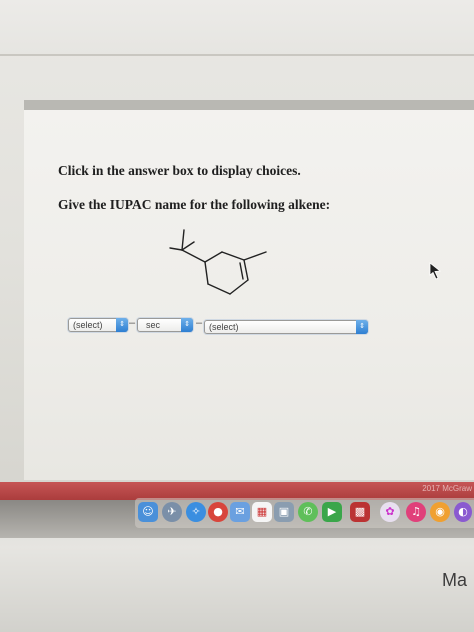 The image size is (474, 632). I want to click on photo-booth-icon: ▩, so click(360, 512).